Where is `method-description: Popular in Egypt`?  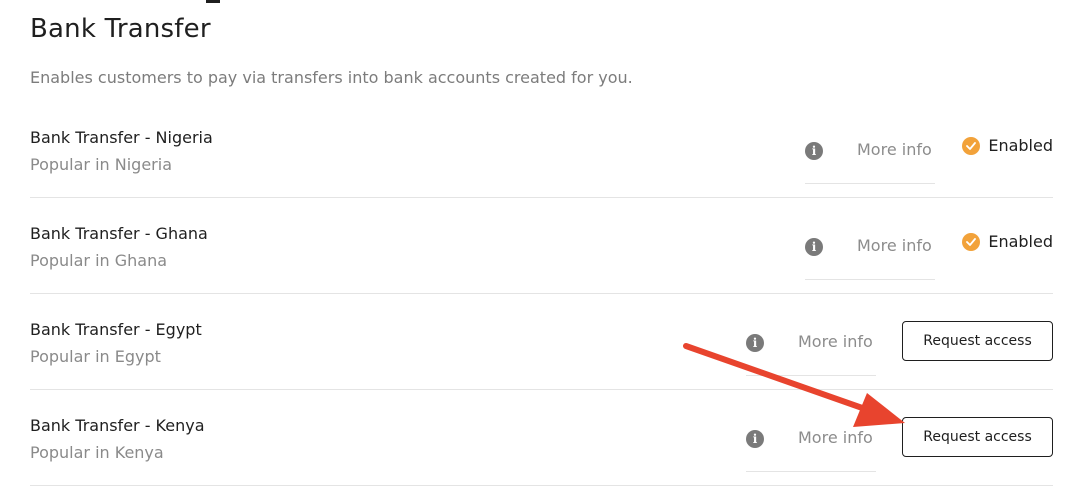 method-description: Popular in Egypt is located at coordinates (95, 356).